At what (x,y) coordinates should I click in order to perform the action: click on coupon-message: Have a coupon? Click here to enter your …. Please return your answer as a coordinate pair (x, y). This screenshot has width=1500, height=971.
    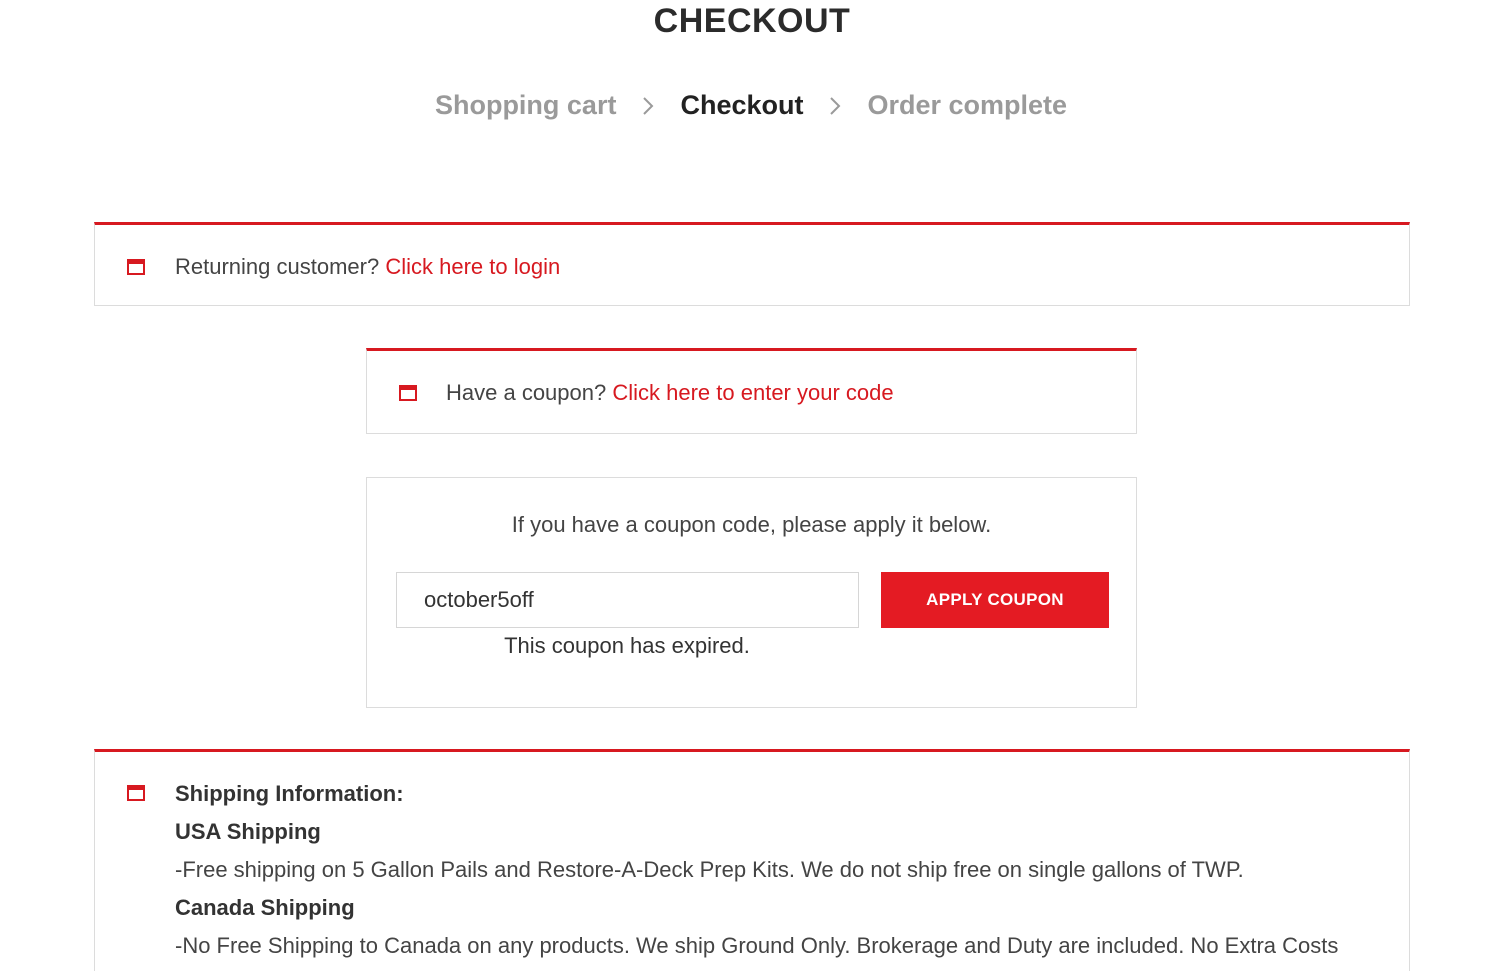
    Looking at the image, I should click on (670, 393).